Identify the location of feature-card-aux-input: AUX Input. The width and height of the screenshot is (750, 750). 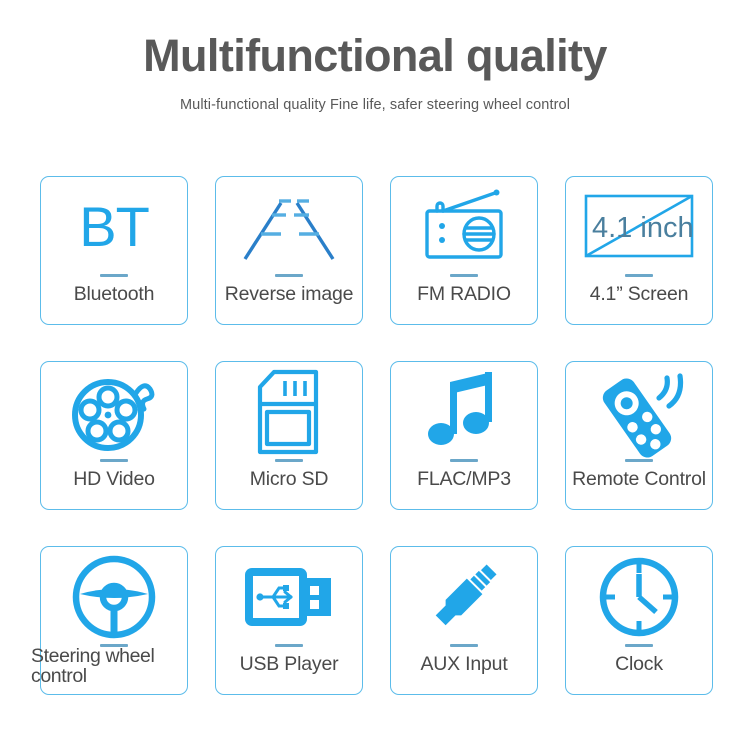
(464, 620).